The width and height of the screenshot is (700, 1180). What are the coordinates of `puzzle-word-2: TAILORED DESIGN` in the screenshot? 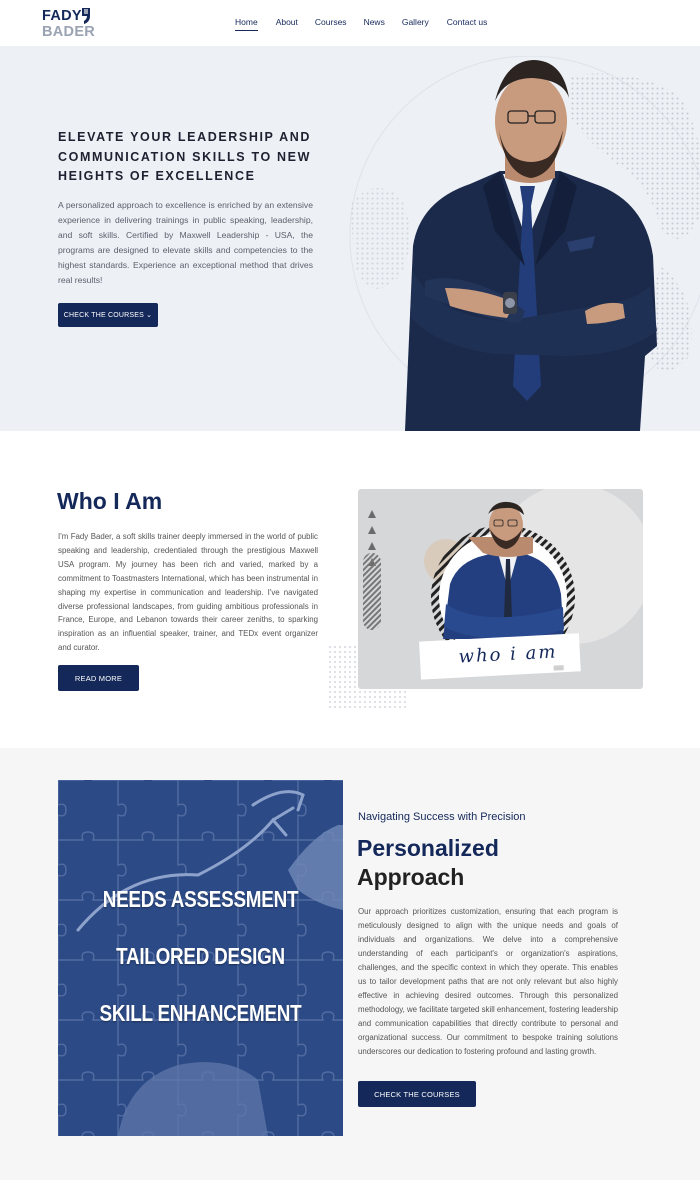 It's located at (200, 956).